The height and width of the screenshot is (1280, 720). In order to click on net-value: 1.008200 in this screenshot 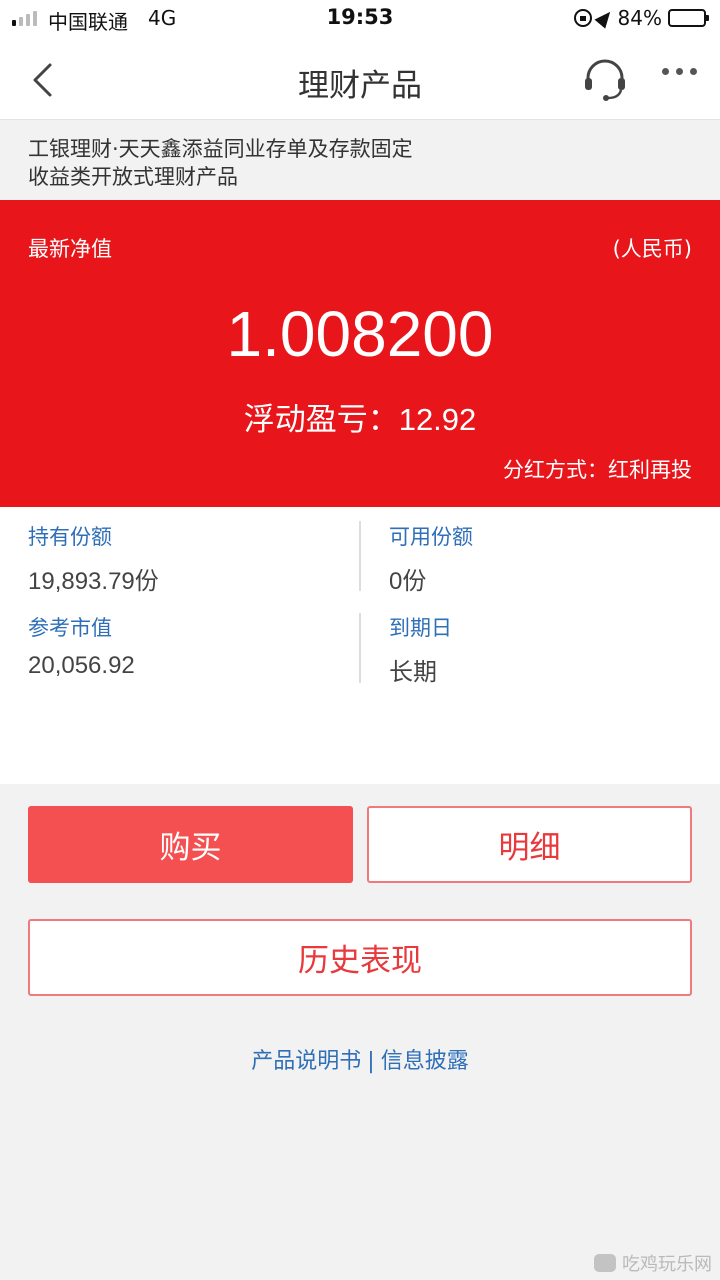, I will do `click(360, 334)`.